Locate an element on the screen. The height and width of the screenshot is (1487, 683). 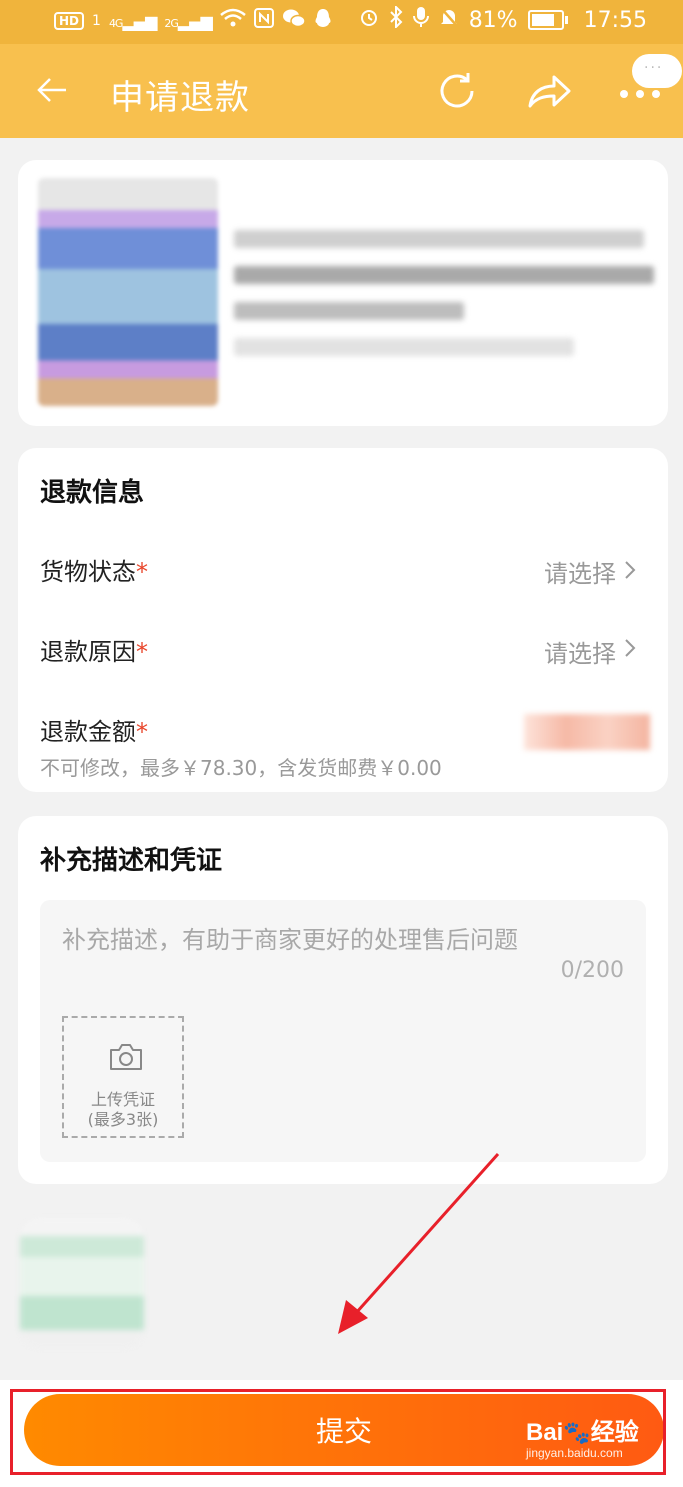
watermark-brand: Bai is located at coordinates (545, 1432).